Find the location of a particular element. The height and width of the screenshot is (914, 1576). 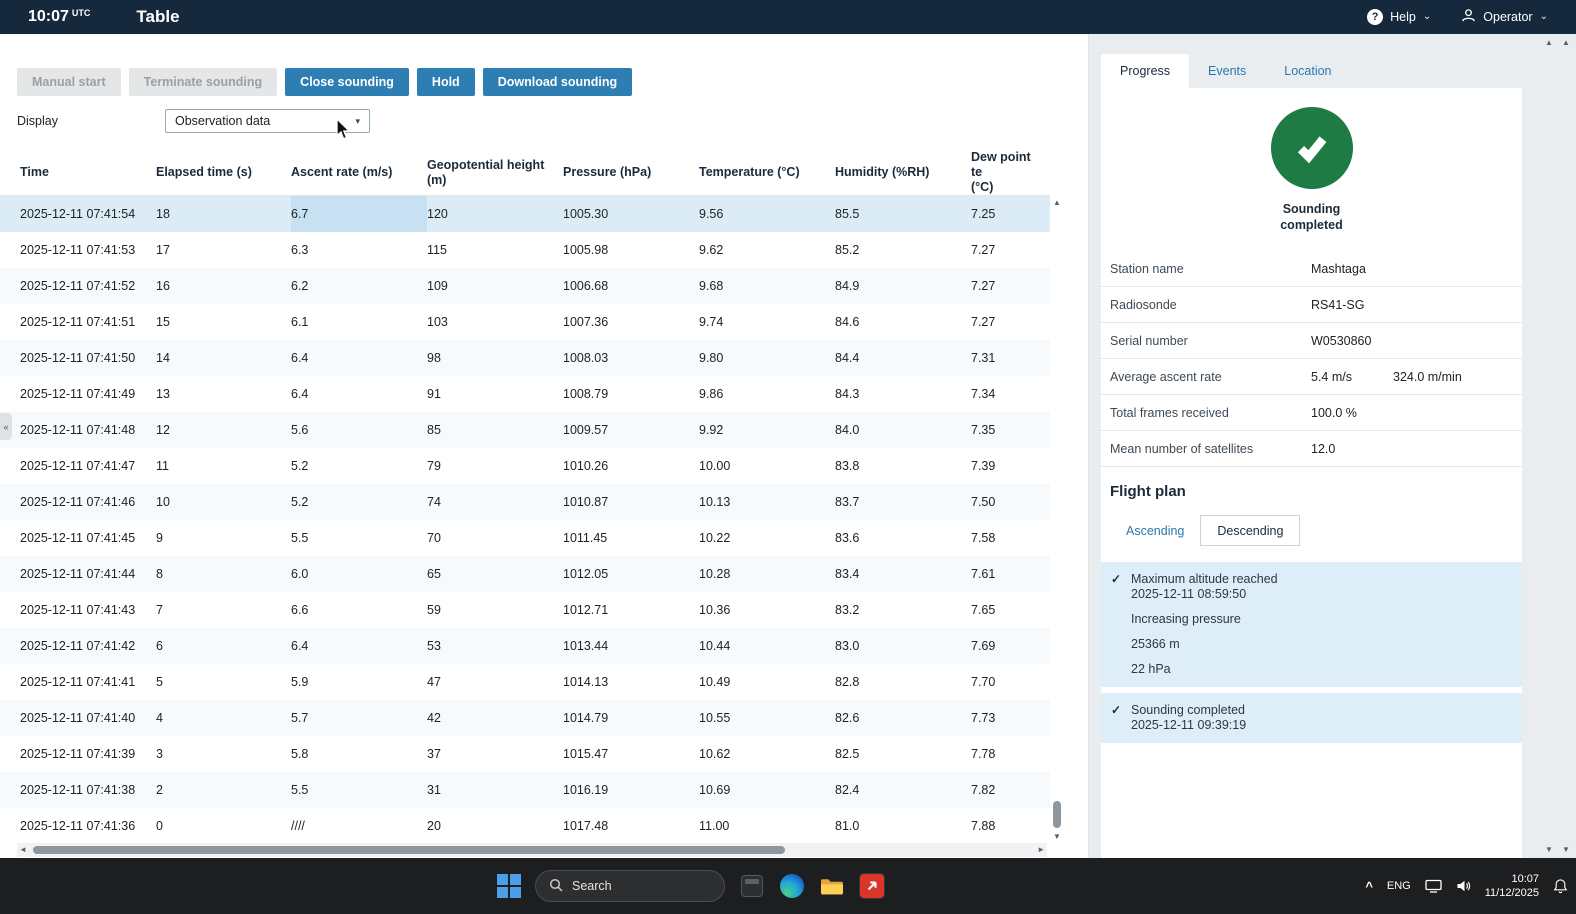

column-header-elapsed-time: Elapsed time (s) is located at coordinates (223, 172).